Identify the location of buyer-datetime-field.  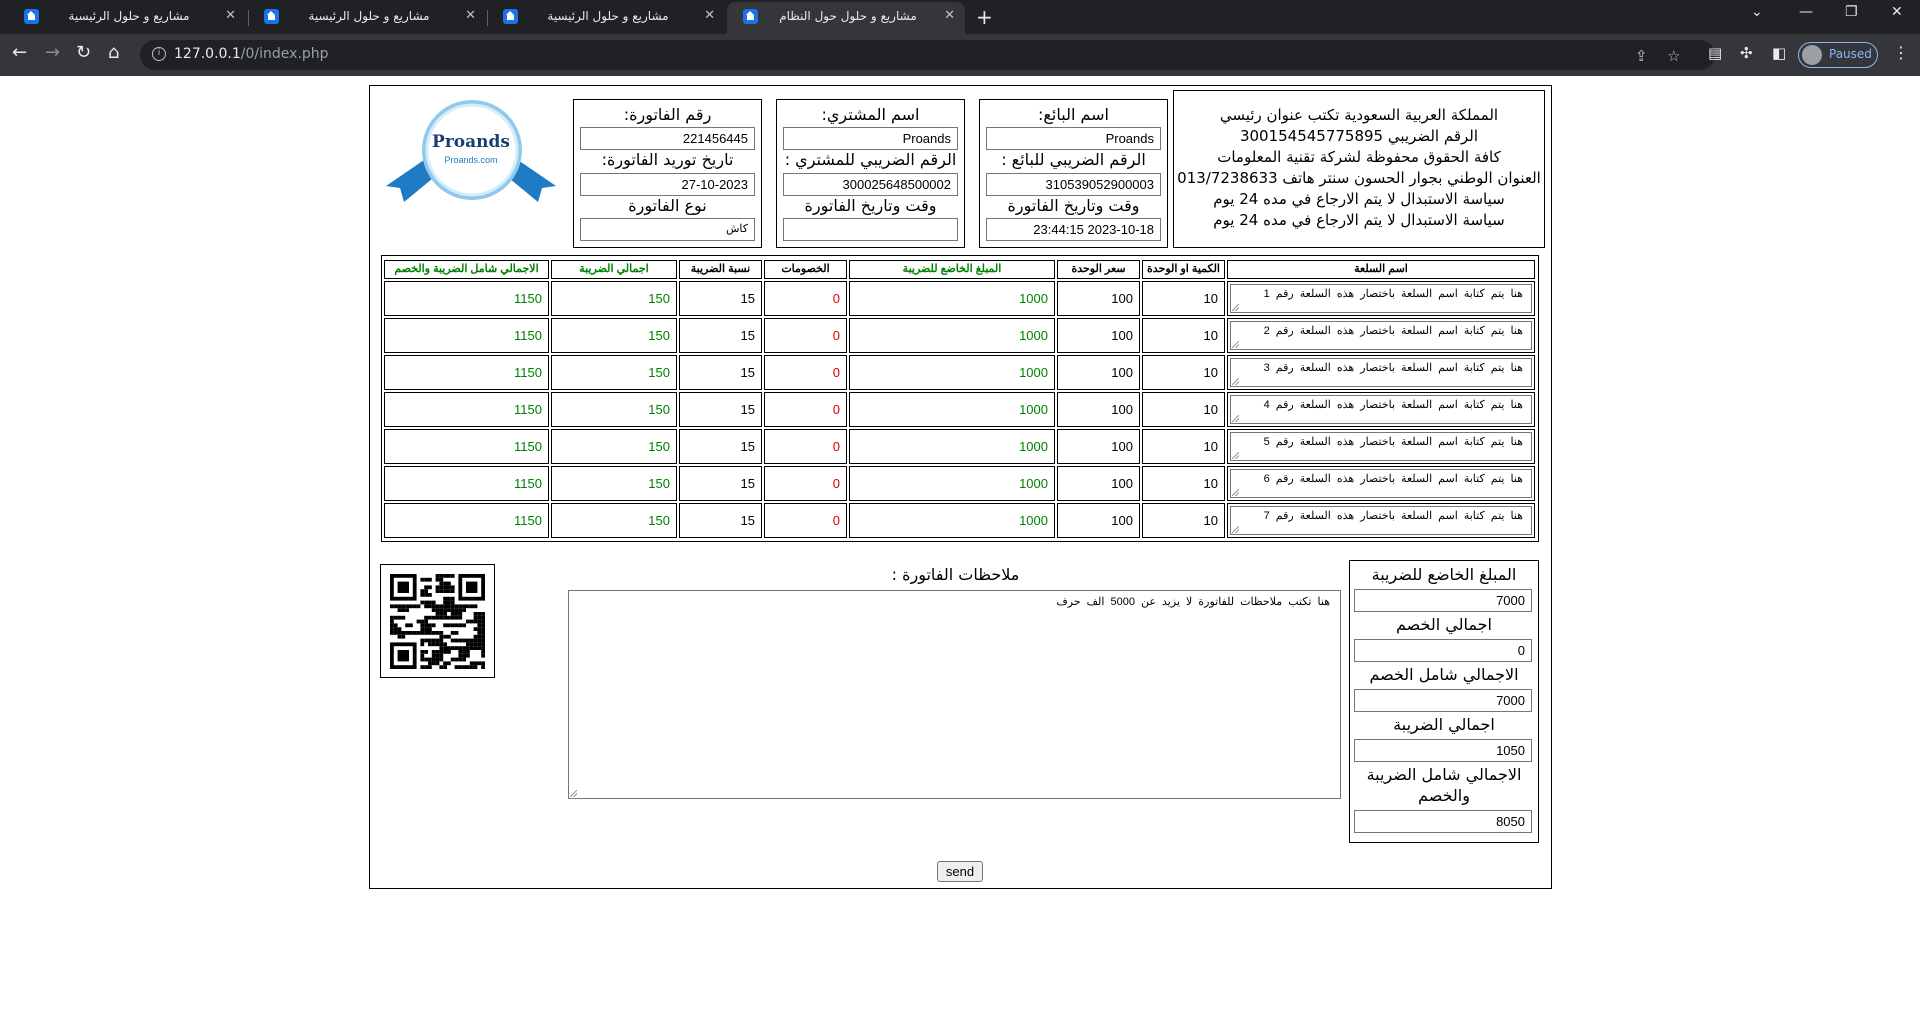
(870, 229).